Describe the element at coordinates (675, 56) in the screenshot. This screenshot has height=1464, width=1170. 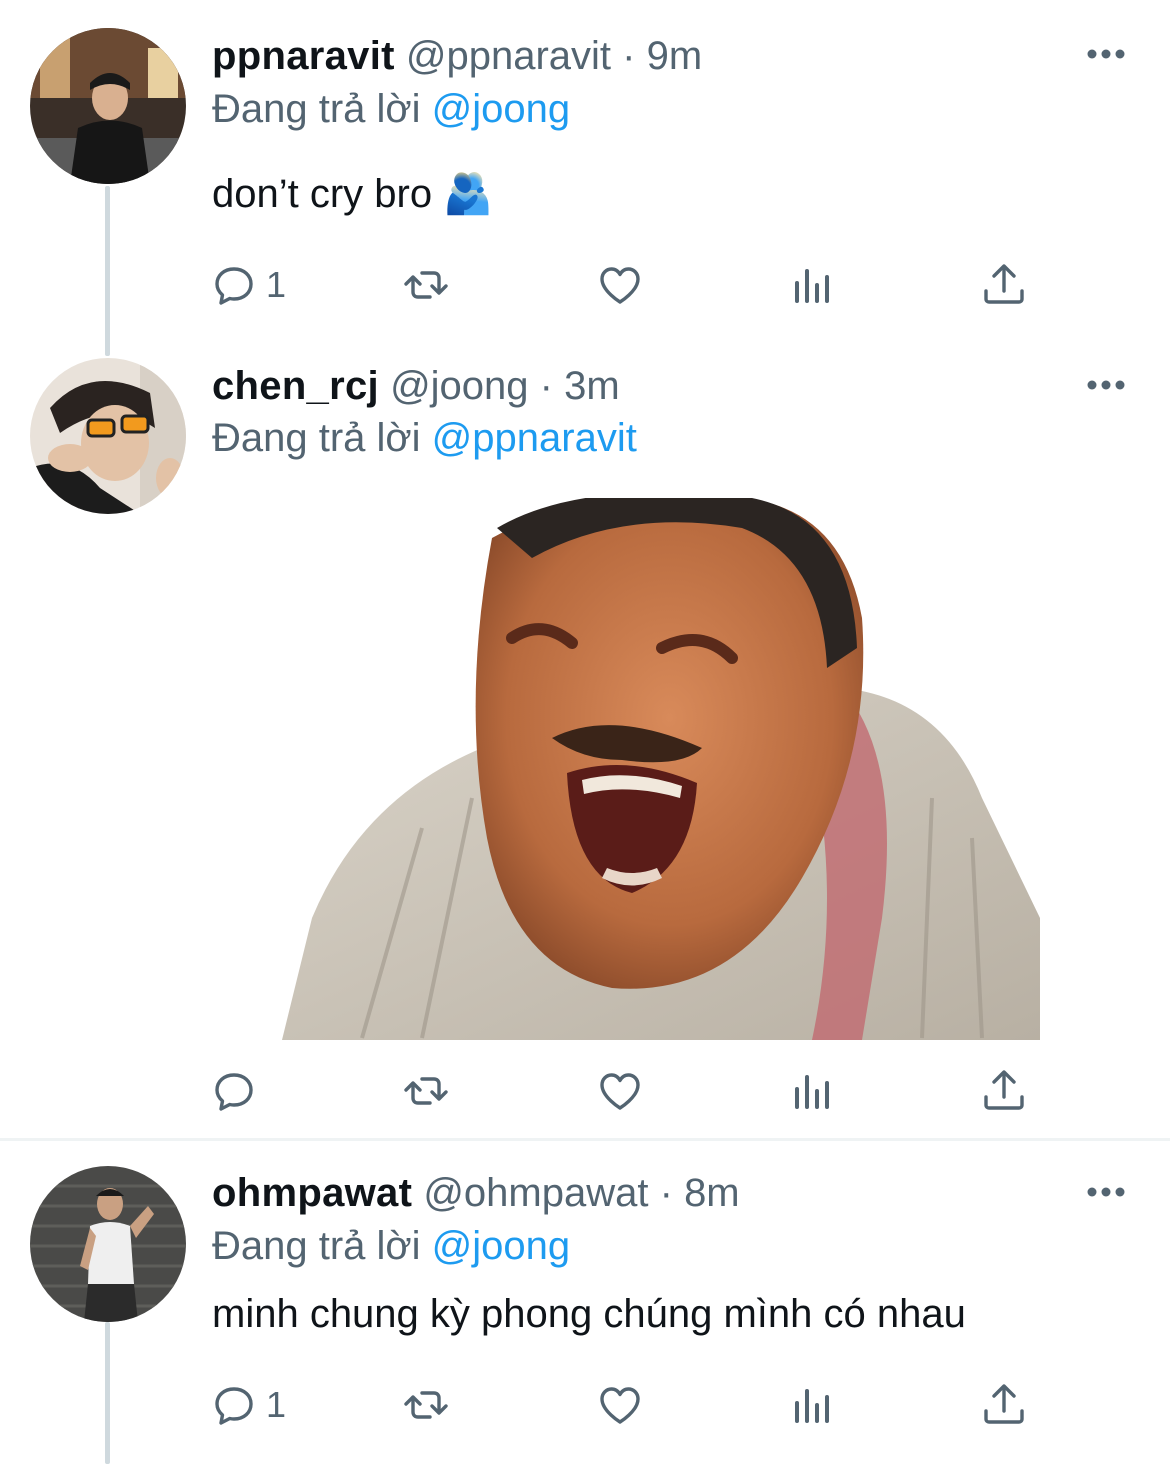
I see `timestamp: 9m` at that location.